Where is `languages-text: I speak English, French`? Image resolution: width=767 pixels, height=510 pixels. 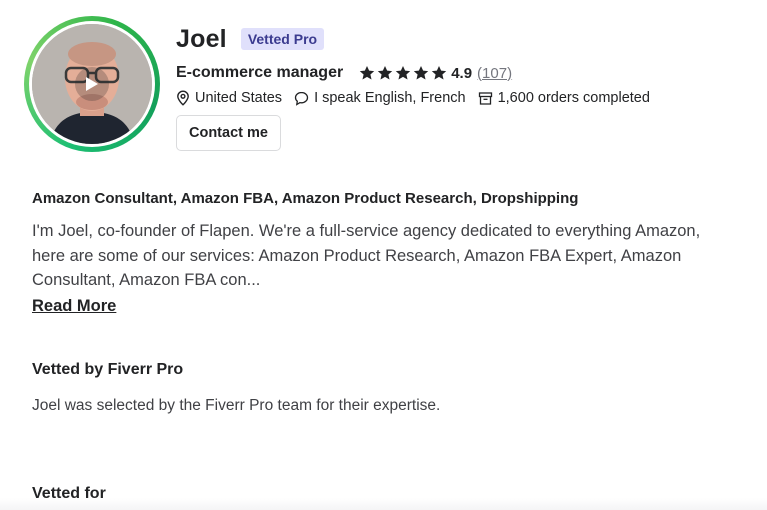
languages-text: I speak English, French is located at coordinates (390, 98).